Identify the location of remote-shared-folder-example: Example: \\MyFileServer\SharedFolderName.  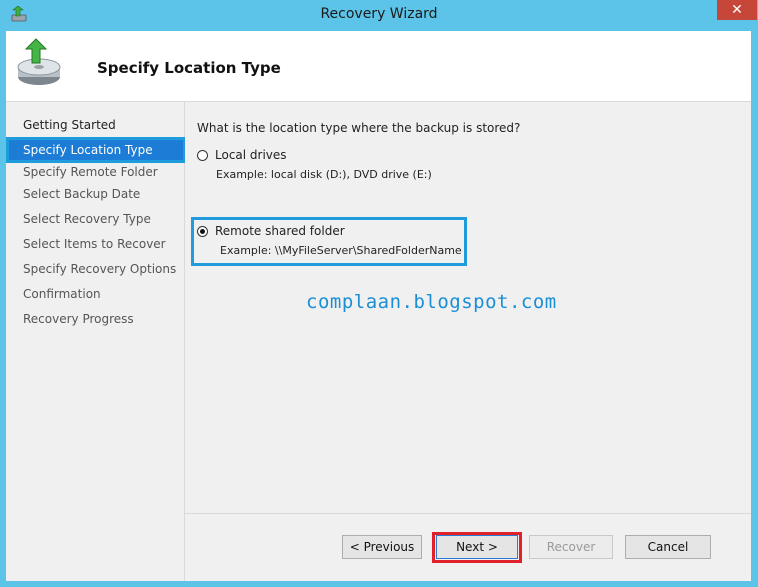
(341, 250).